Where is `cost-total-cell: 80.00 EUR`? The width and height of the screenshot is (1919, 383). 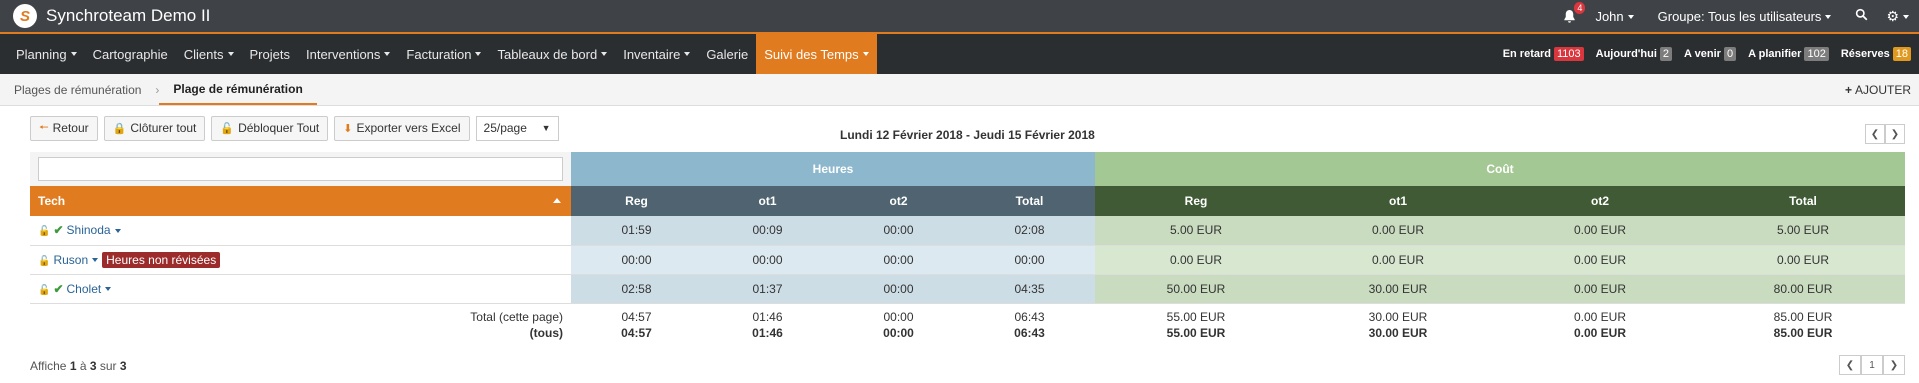
cost-total-cell: 80.00 EUR is located at coordinates (1803, 289).